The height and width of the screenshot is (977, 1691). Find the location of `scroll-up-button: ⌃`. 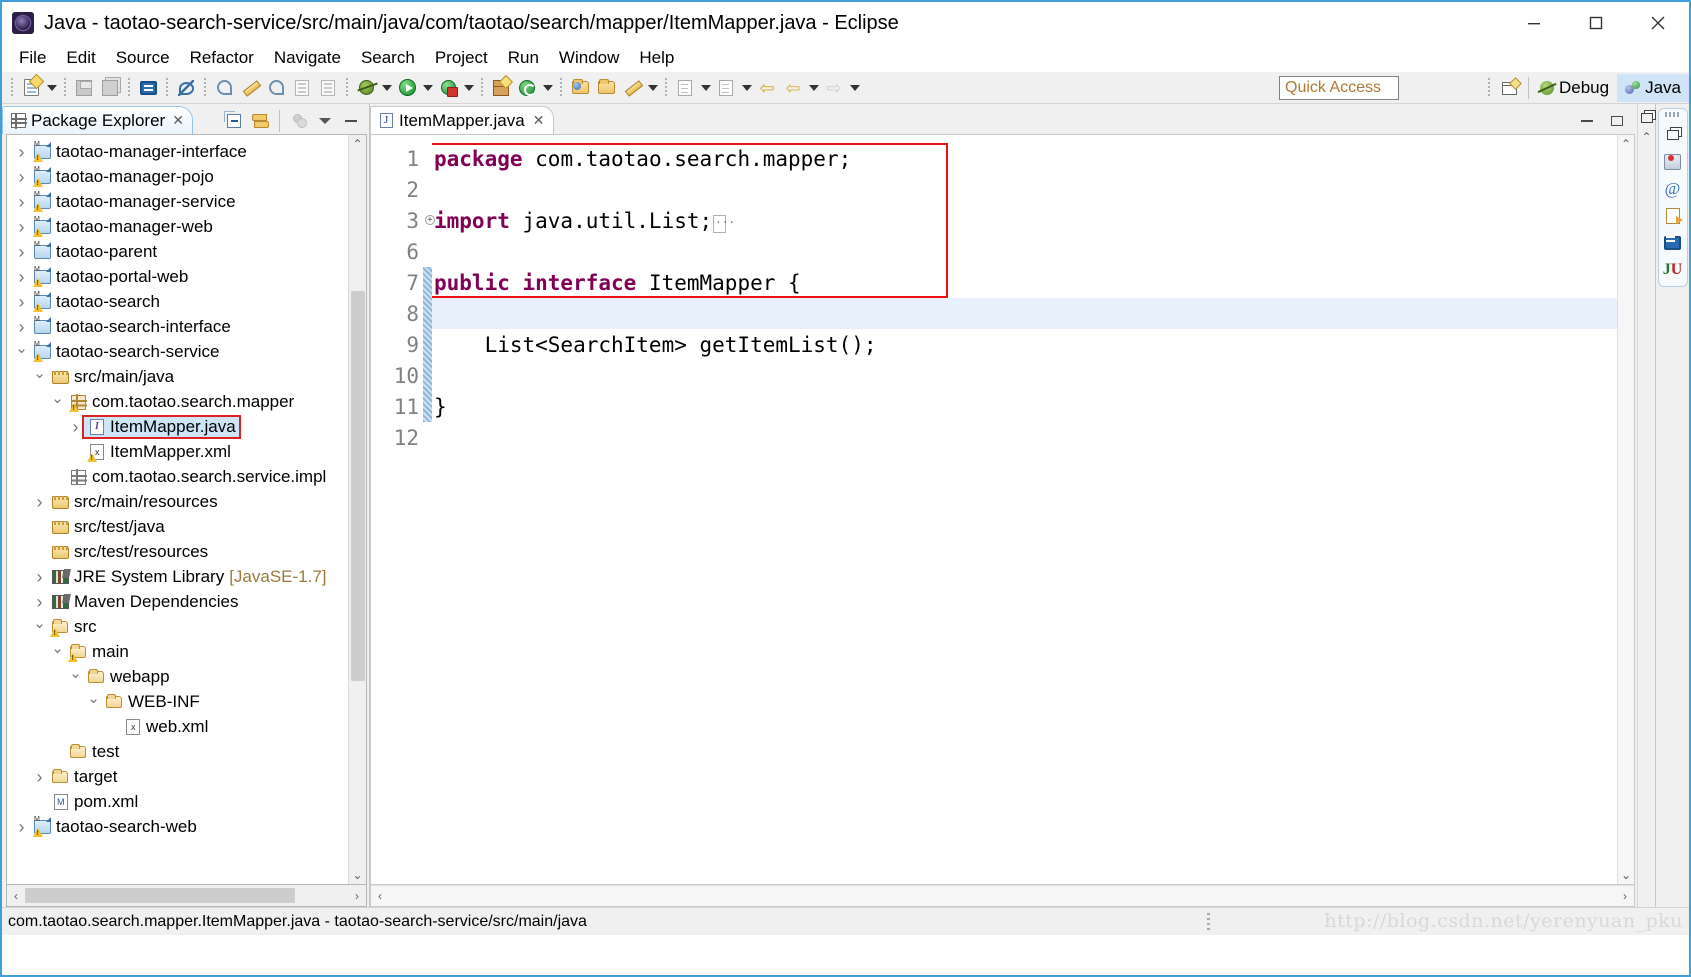

scroll-up-button: ⌃ is located at coordinates (1625, 144).